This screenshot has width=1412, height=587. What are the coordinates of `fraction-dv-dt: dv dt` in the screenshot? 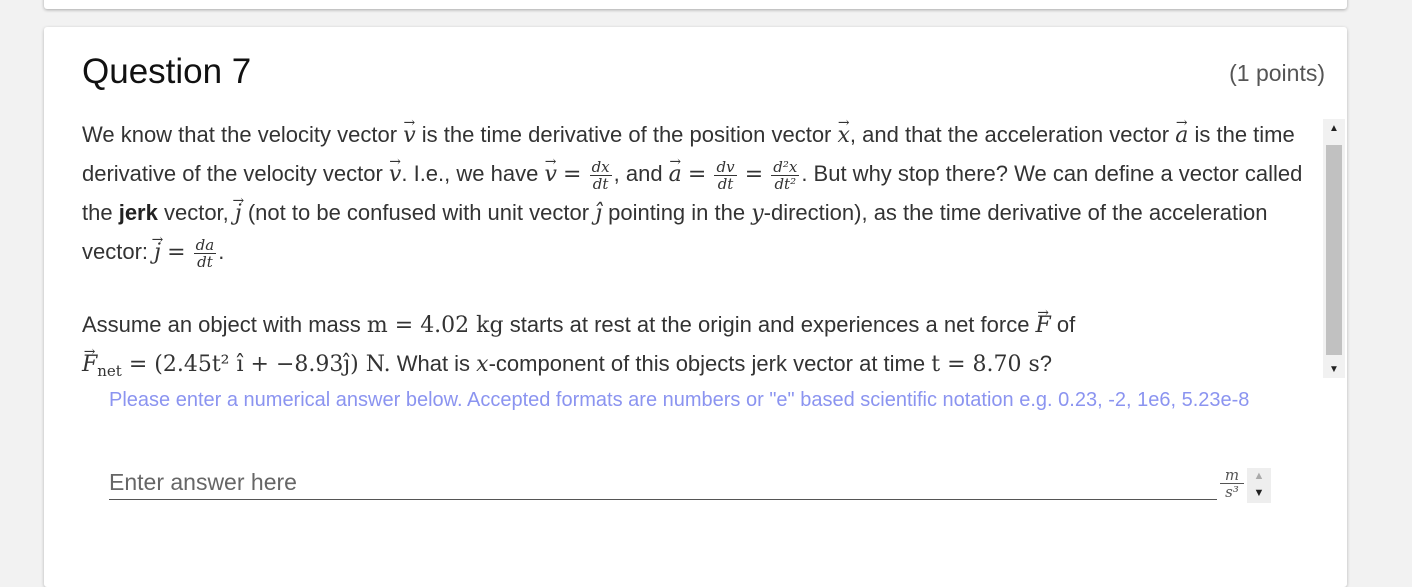 It's located at (725, 175).